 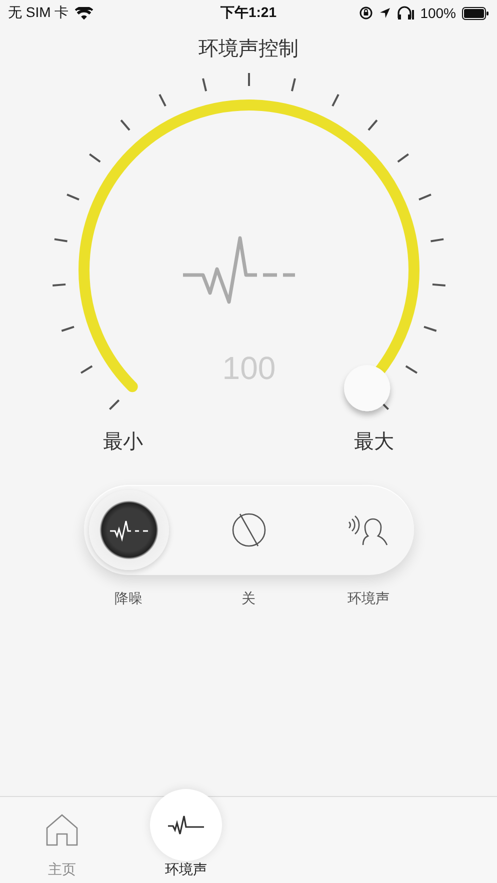 I want to click on mode-label: 关, so click(x=249, y=599).